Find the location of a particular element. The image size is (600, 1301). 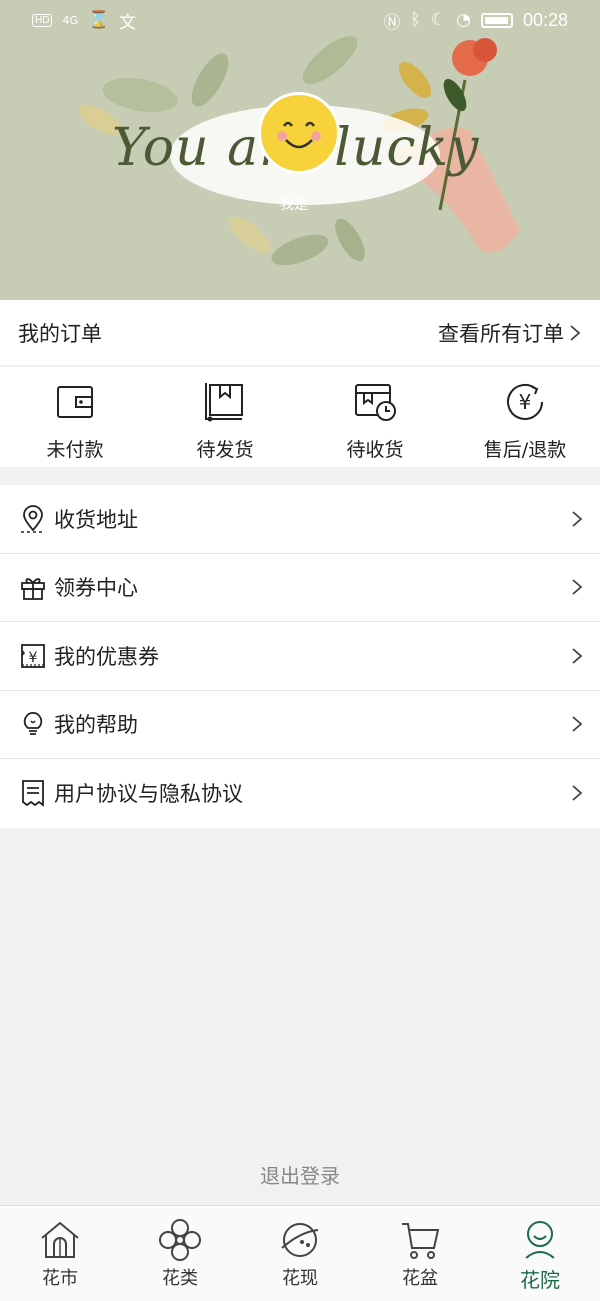

battery-icon is located at coordinates (496, 20).